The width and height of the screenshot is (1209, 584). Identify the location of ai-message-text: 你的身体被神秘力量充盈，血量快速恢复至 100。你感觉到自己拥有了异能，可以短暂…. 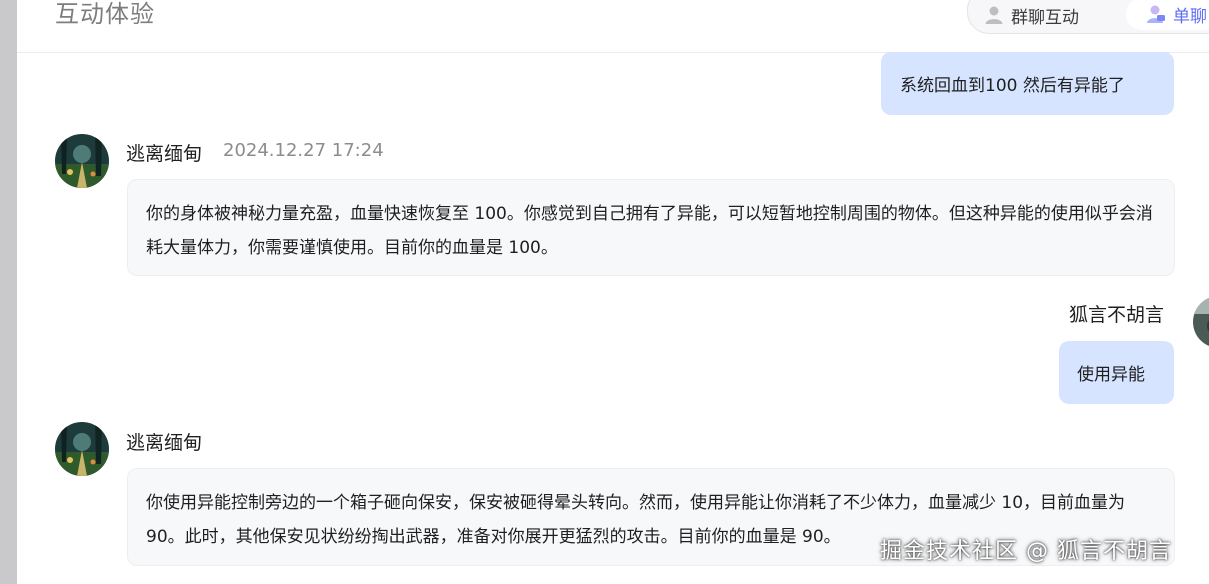
(649, 231).